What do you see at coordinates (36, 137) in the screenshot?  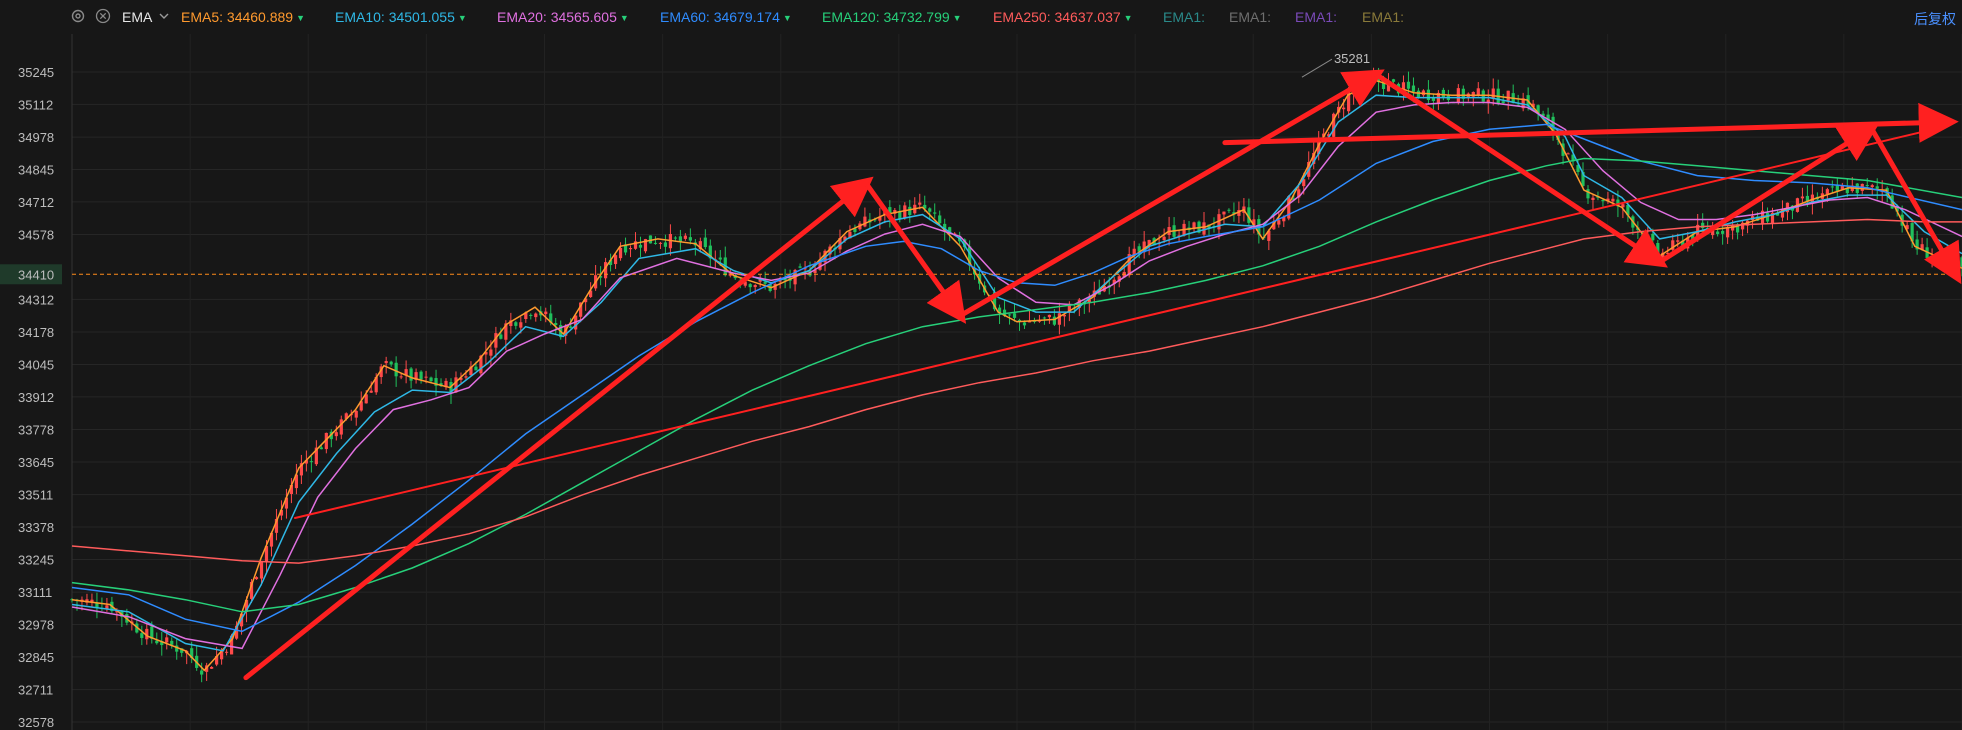 I see `y-tick-label: 34978` at bounding box center [36, 137].